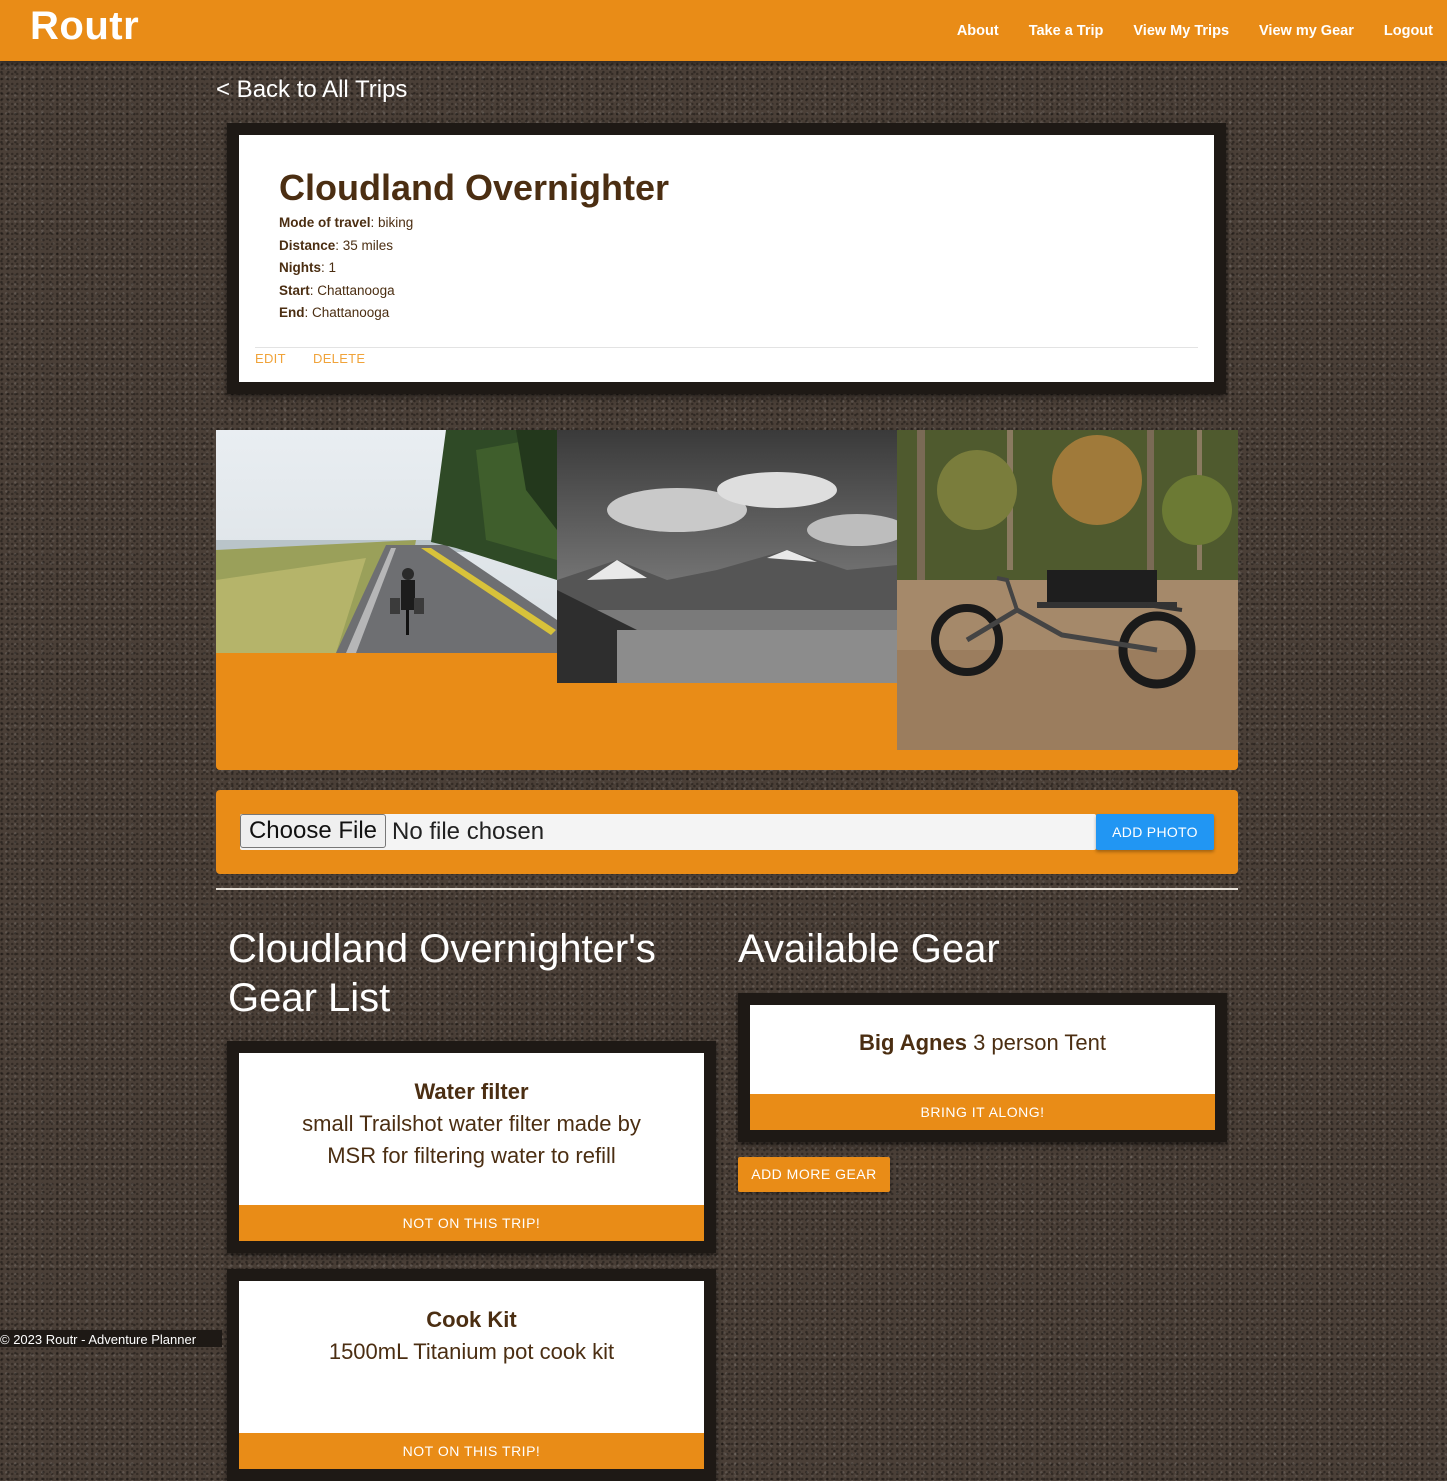  I want to click on choose-file-button: Choose File, so click(313, 831).